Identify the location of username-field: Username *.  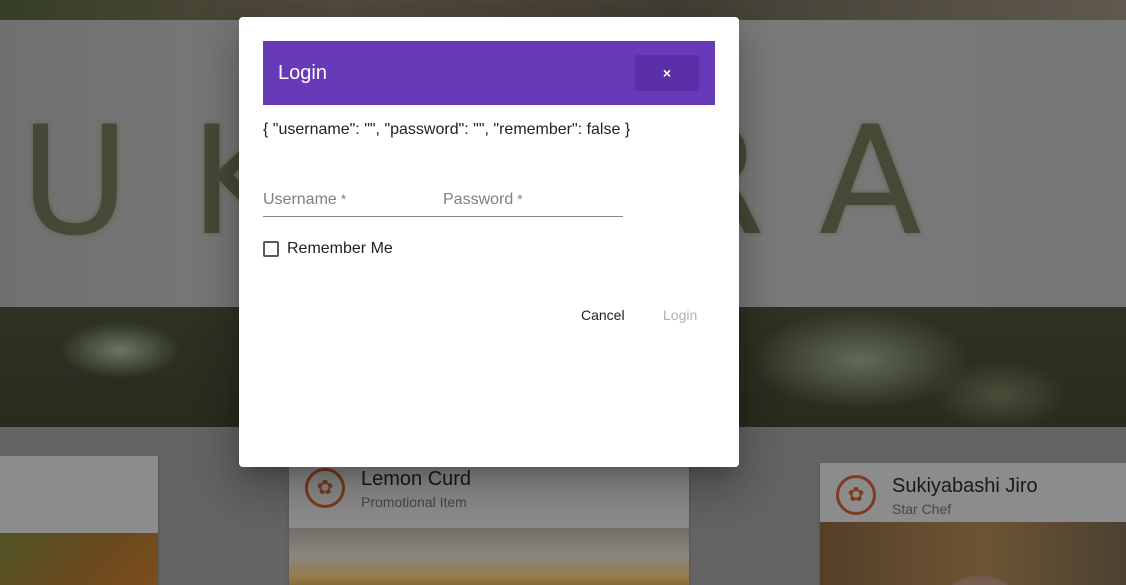
(353, 203).